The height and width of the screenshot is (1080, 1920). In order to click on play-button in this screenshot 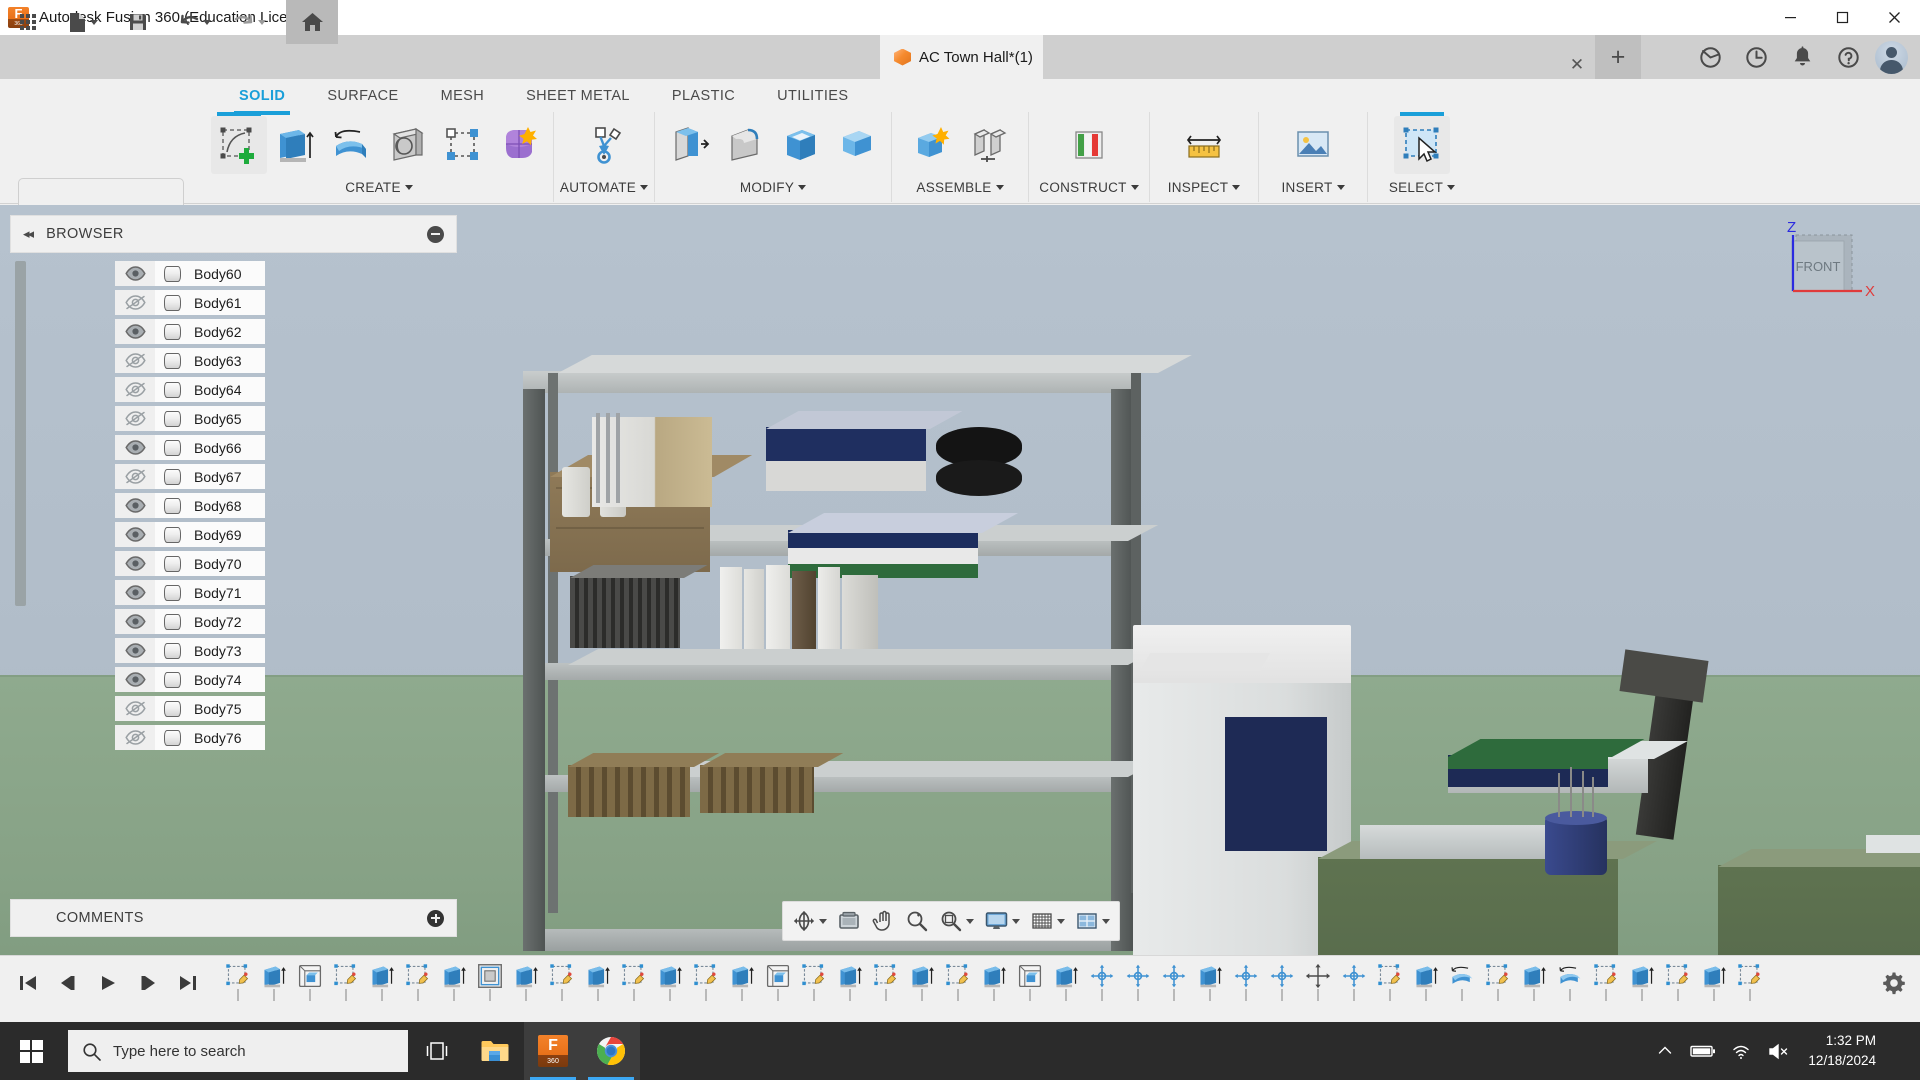, I will do `click(108, 983)`.